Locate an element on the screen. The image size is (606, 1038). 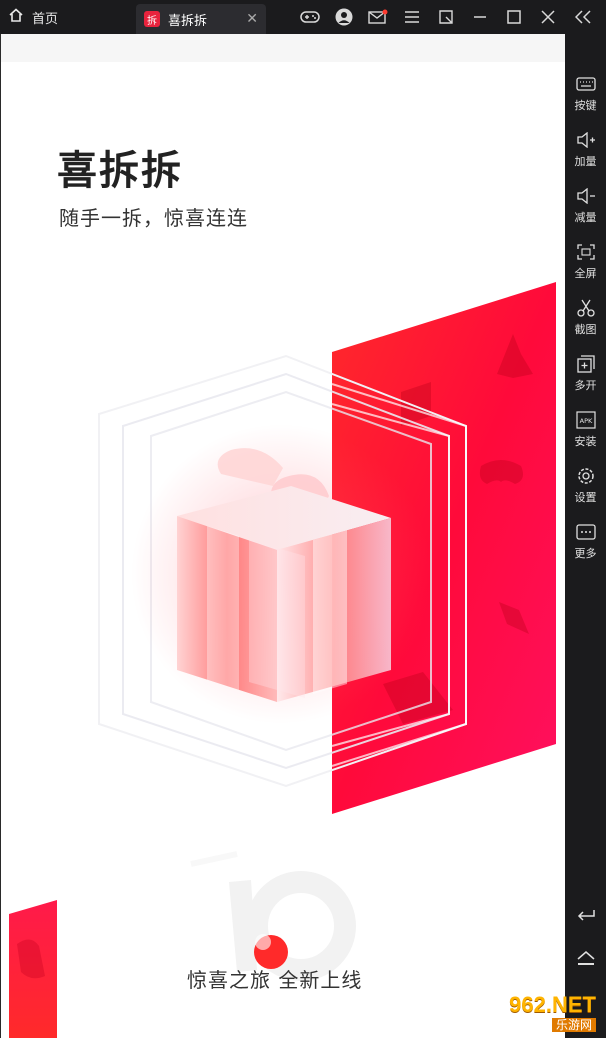
sidebar-item-fullscreen: 全屏 is located at coordinates (585, 262).